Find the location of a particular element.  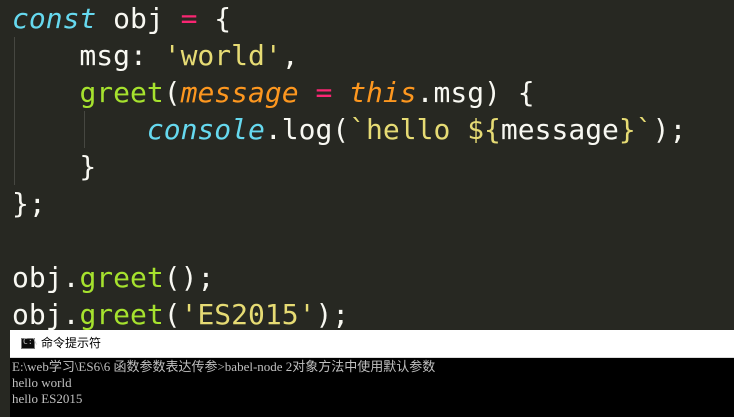

code-token: { is located at coordinates (214, 18).